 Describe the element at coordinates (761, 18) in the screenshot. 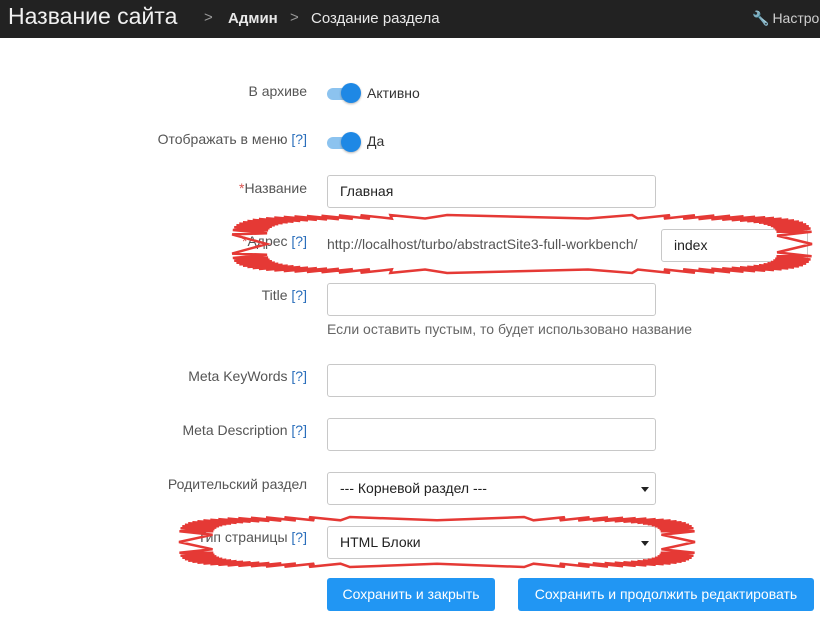

I see `wrench-icon: 🔧` at that location.